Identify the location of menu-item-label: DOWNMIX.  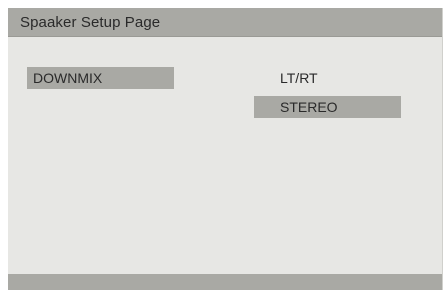
(68, 78).